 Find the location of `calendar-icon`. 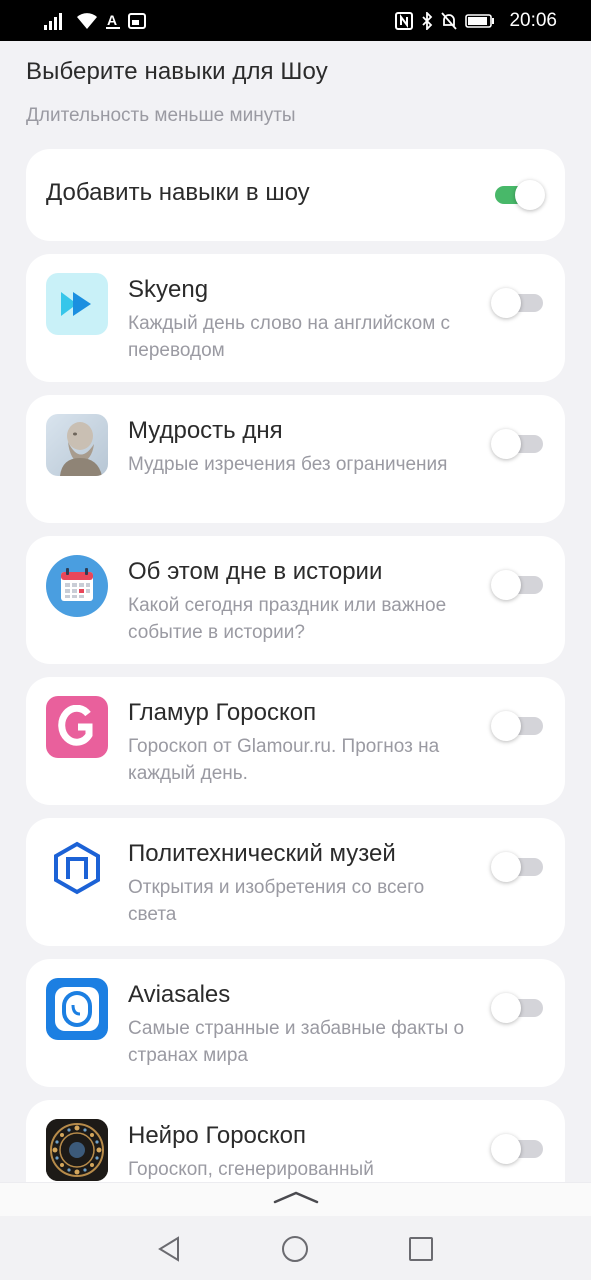

calendar-icon is located at coordinates (77, 586).